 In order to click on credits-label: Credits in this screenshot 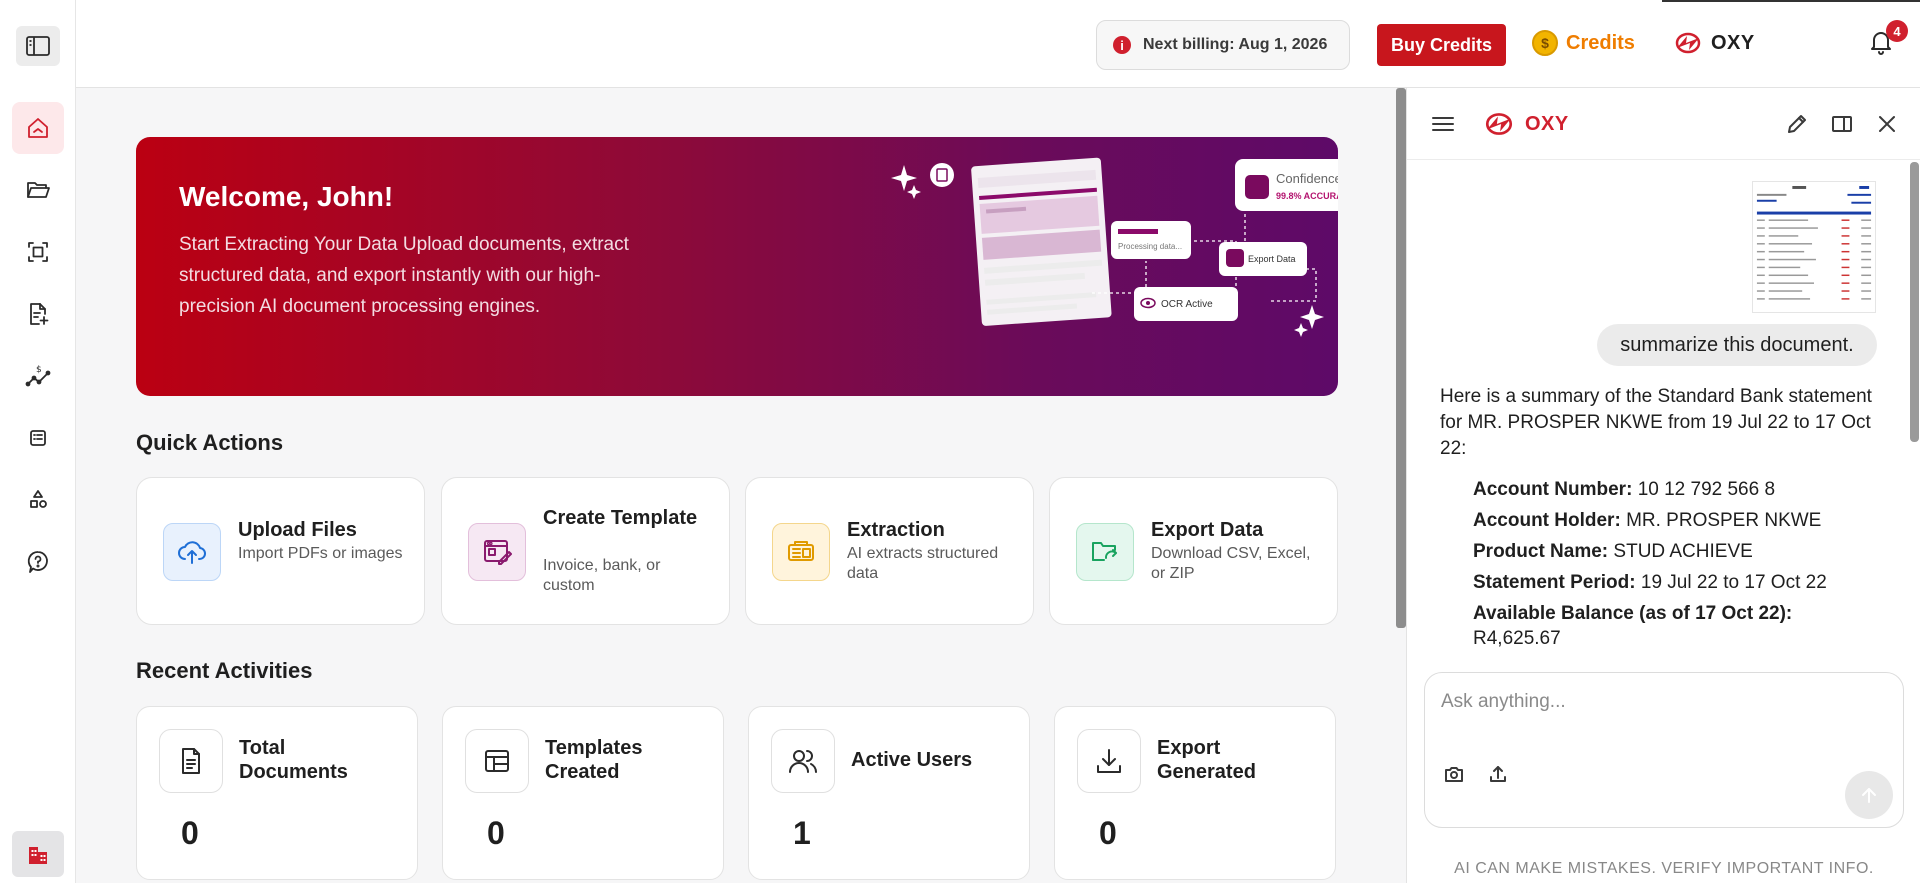, I will do `click(1600, 42)`.